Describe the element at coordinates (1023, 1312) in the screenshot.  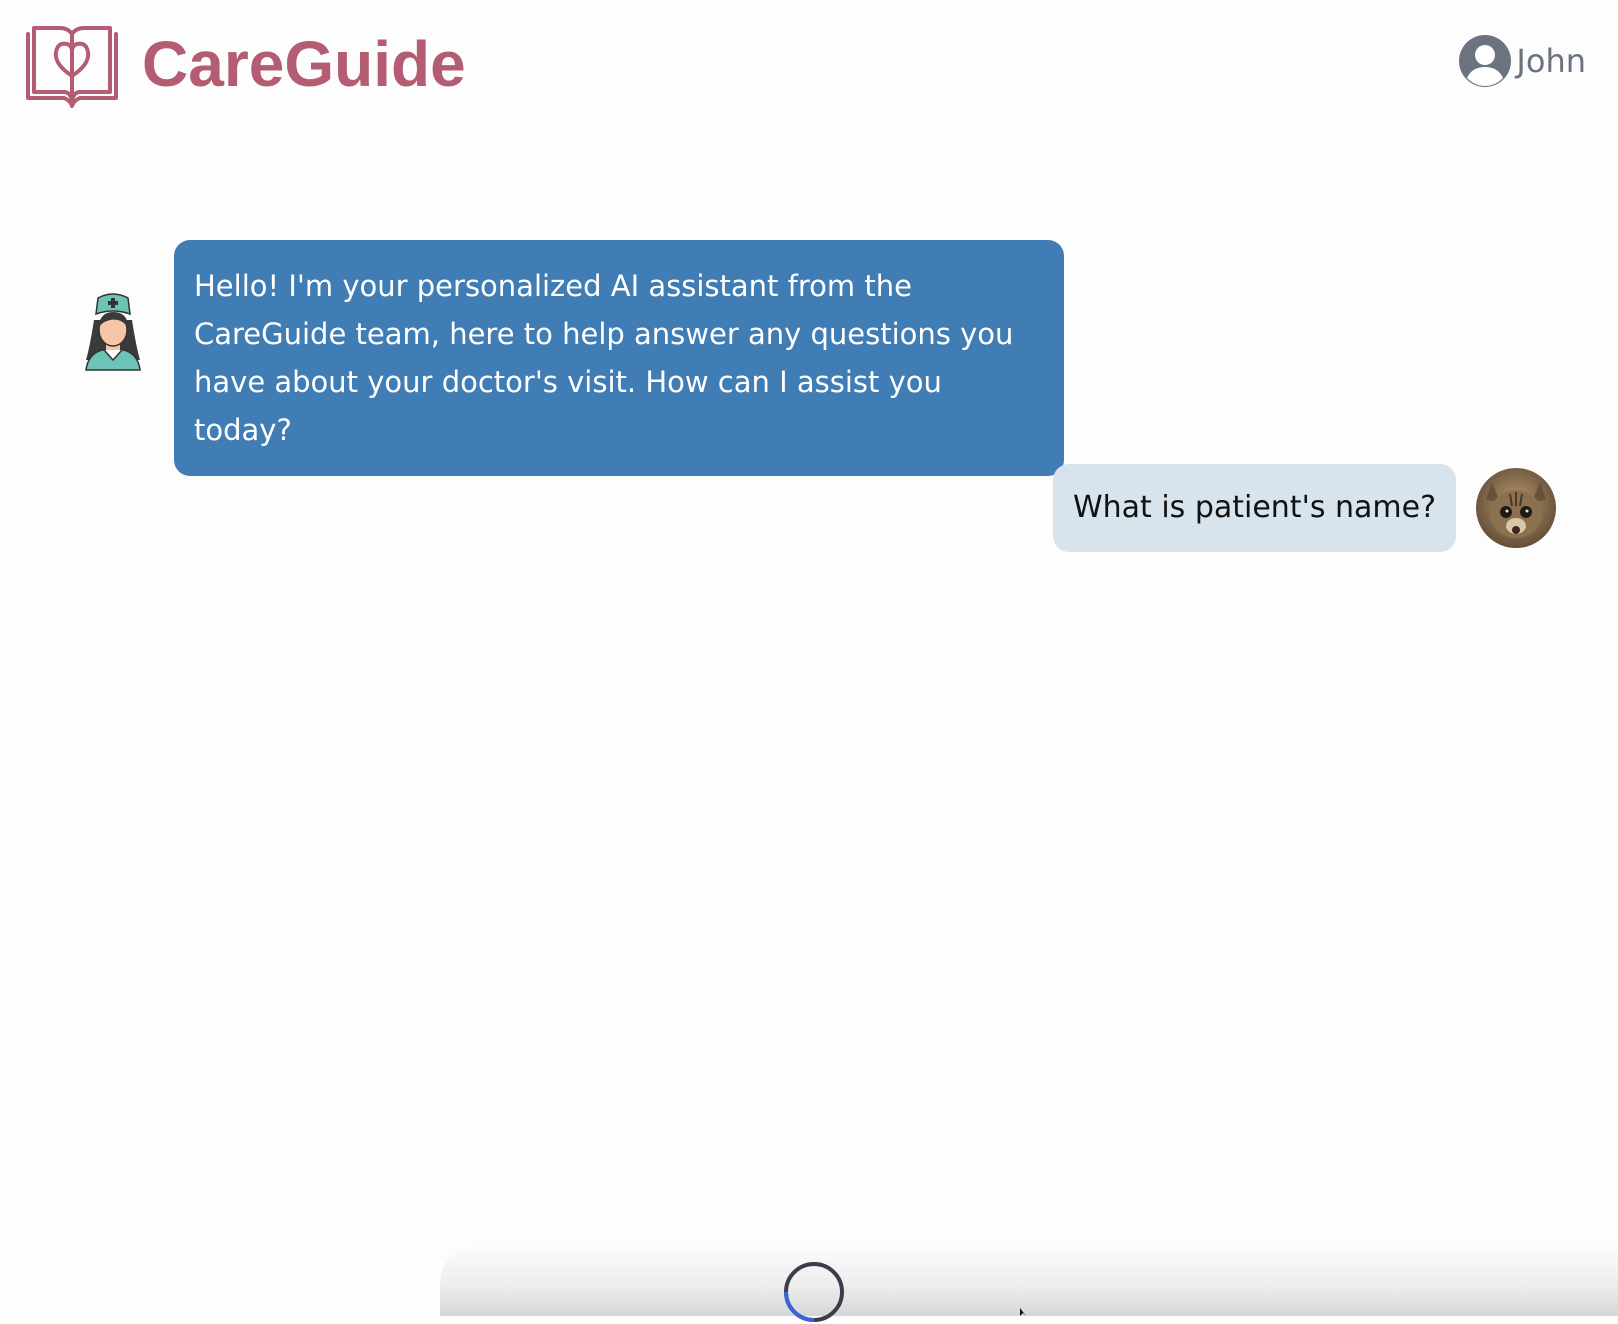
I see `mouse-cursor-icon` at that location.